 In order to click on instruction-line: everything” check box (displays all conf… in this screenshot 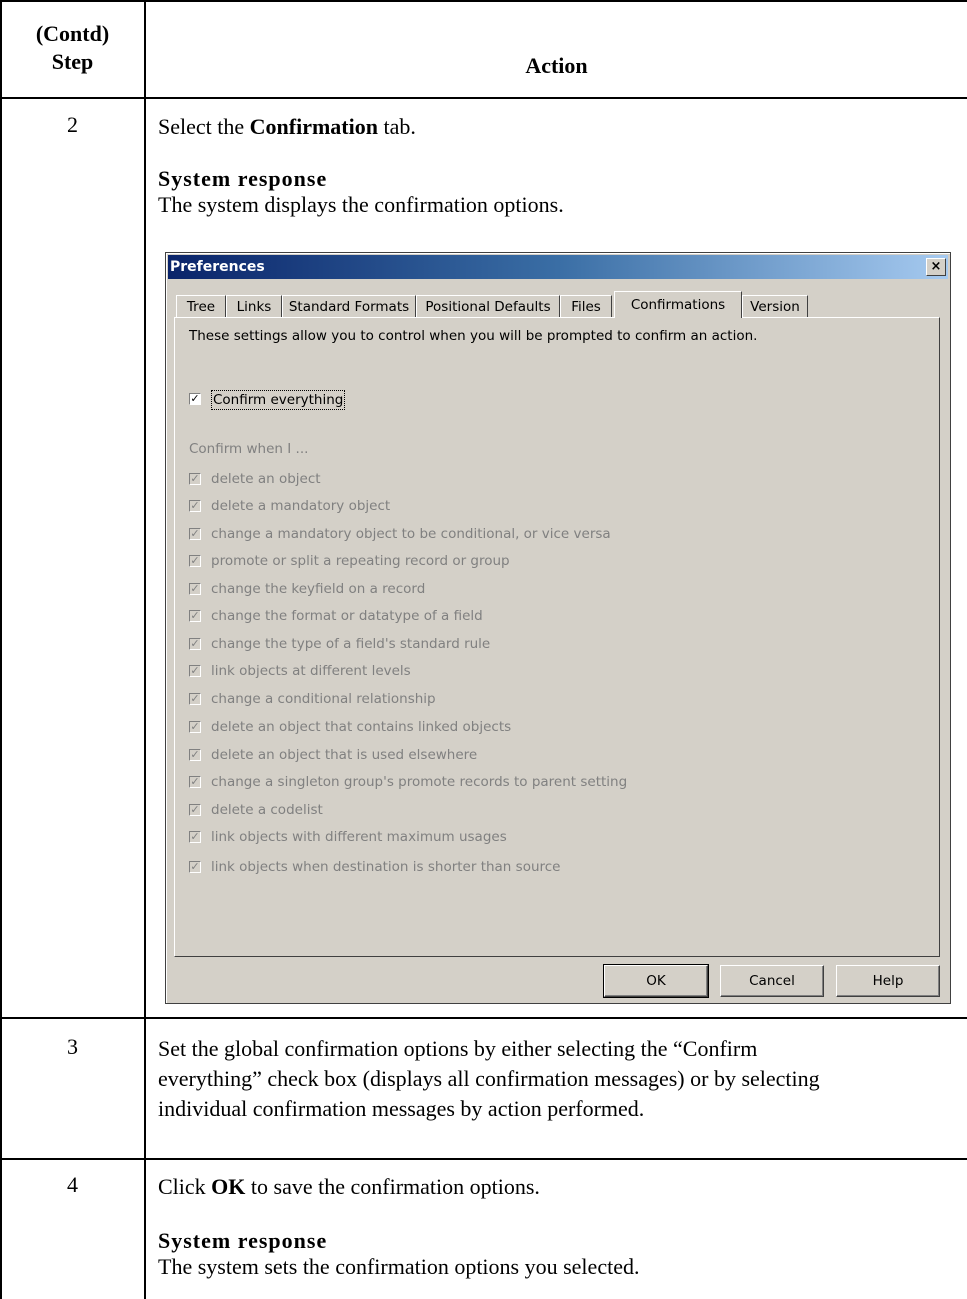, I will do `click(489, 1078)`.